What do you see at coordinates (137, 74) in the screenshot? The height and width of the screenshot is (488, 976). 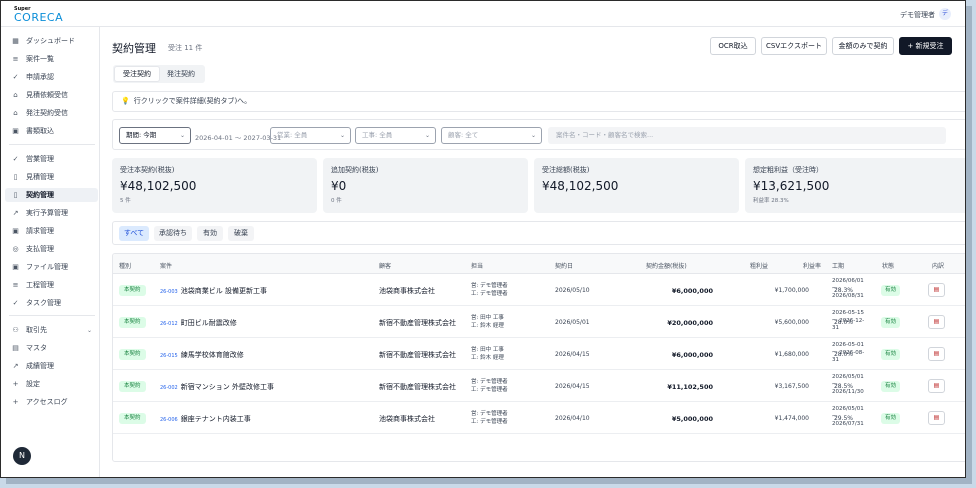 I see `tab-order-contracts: 受注契約` at bounding box center [137, 74].